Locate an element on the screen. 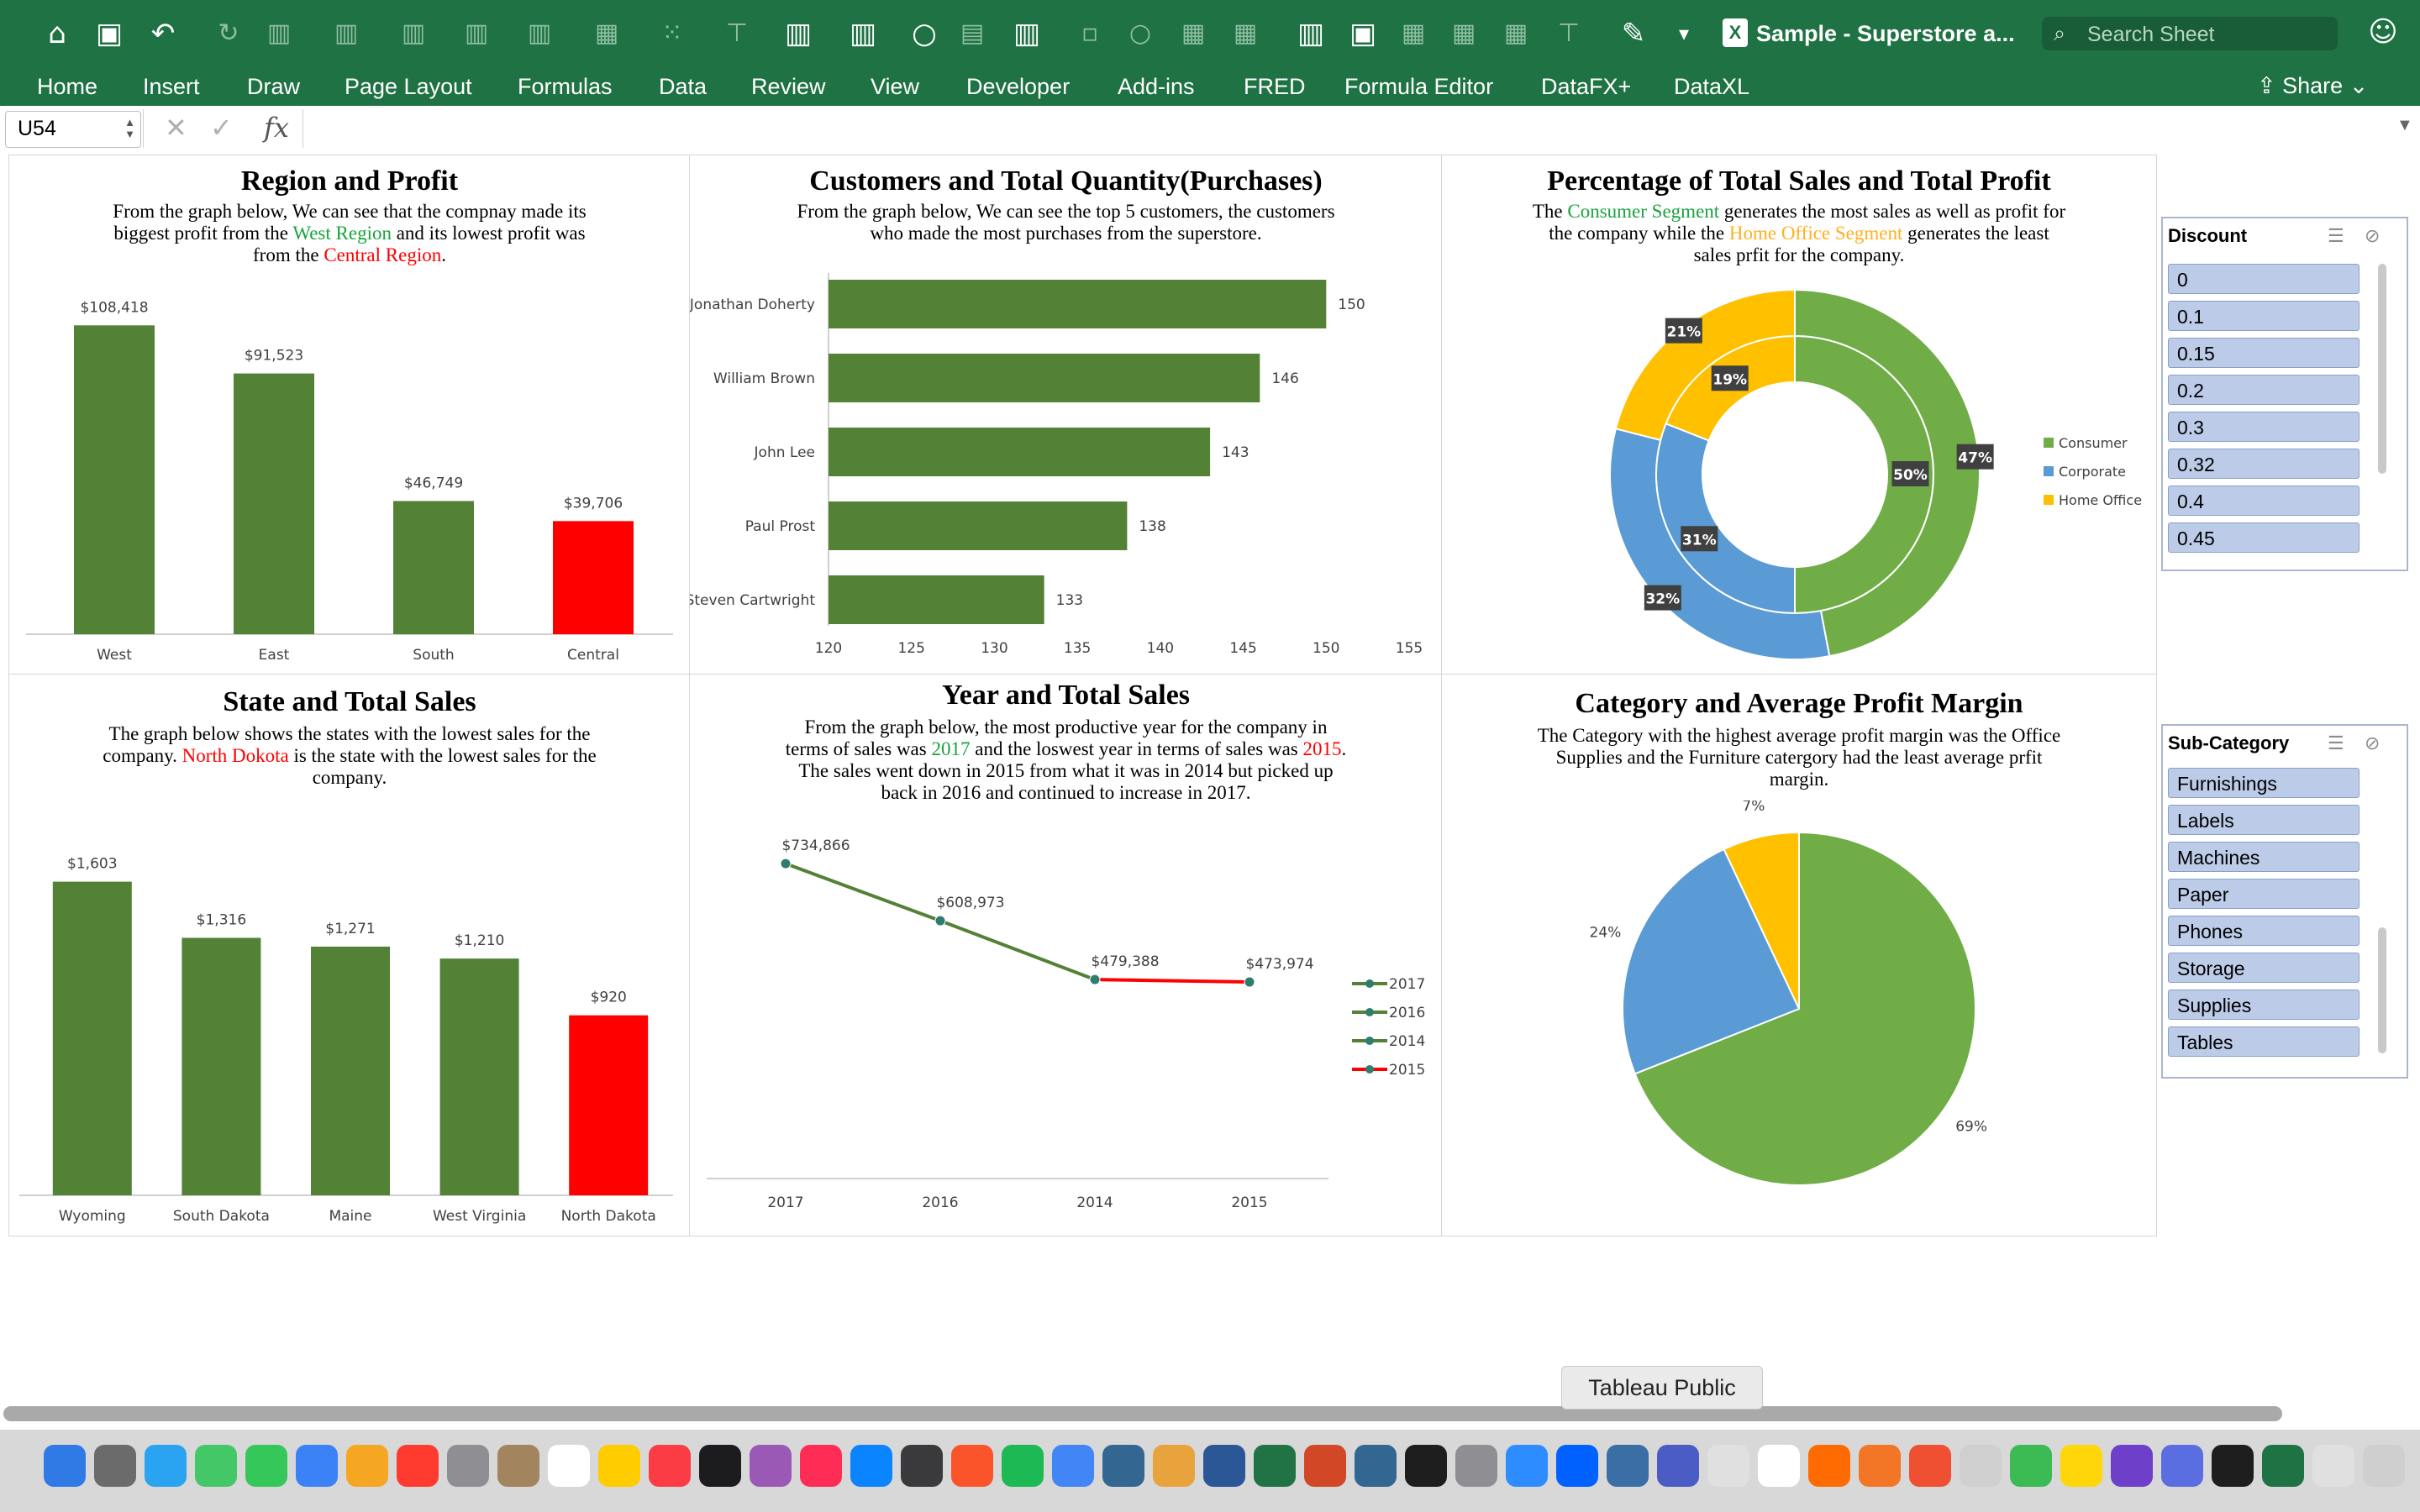 This screenshot has width=2420, height=1512. chart-icon: ⊤ is located at coordinates (1568, 33).